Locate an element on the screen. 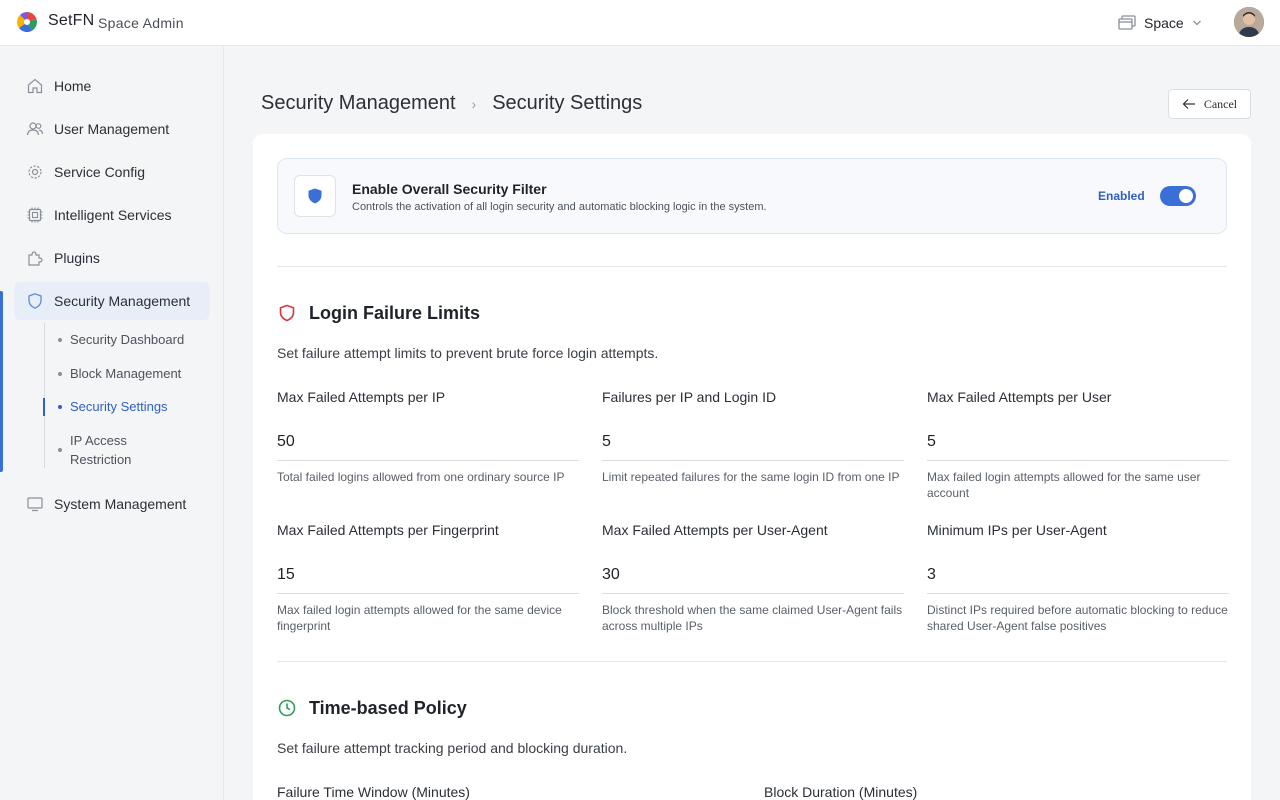  sidebar-item-intelligent-services: Intelligent Services is located at coordinates (112, 215).